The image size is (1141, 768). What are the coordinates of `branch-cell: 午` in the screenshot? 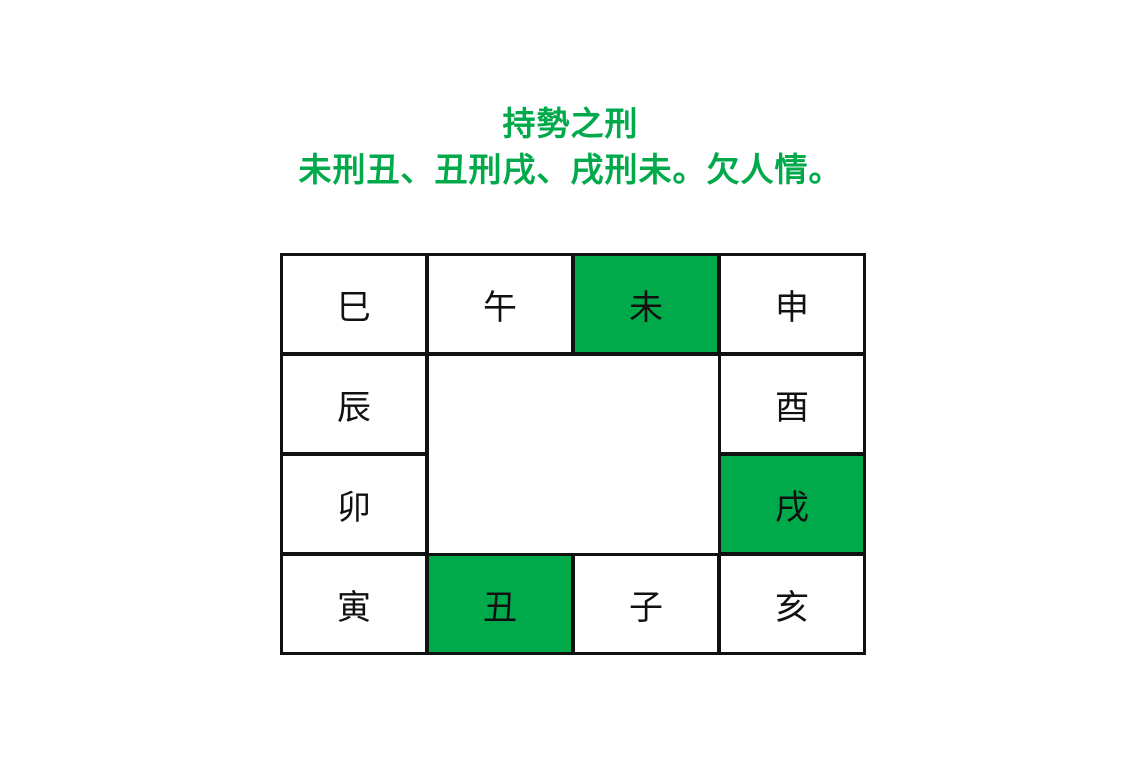 It's located at (500, 304).